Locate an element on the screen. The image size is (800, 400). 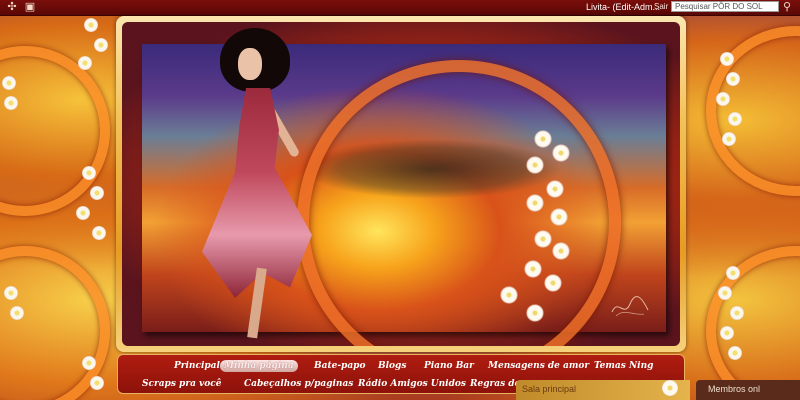
tools-icon: ✣ is located at coordinates (12, 7).